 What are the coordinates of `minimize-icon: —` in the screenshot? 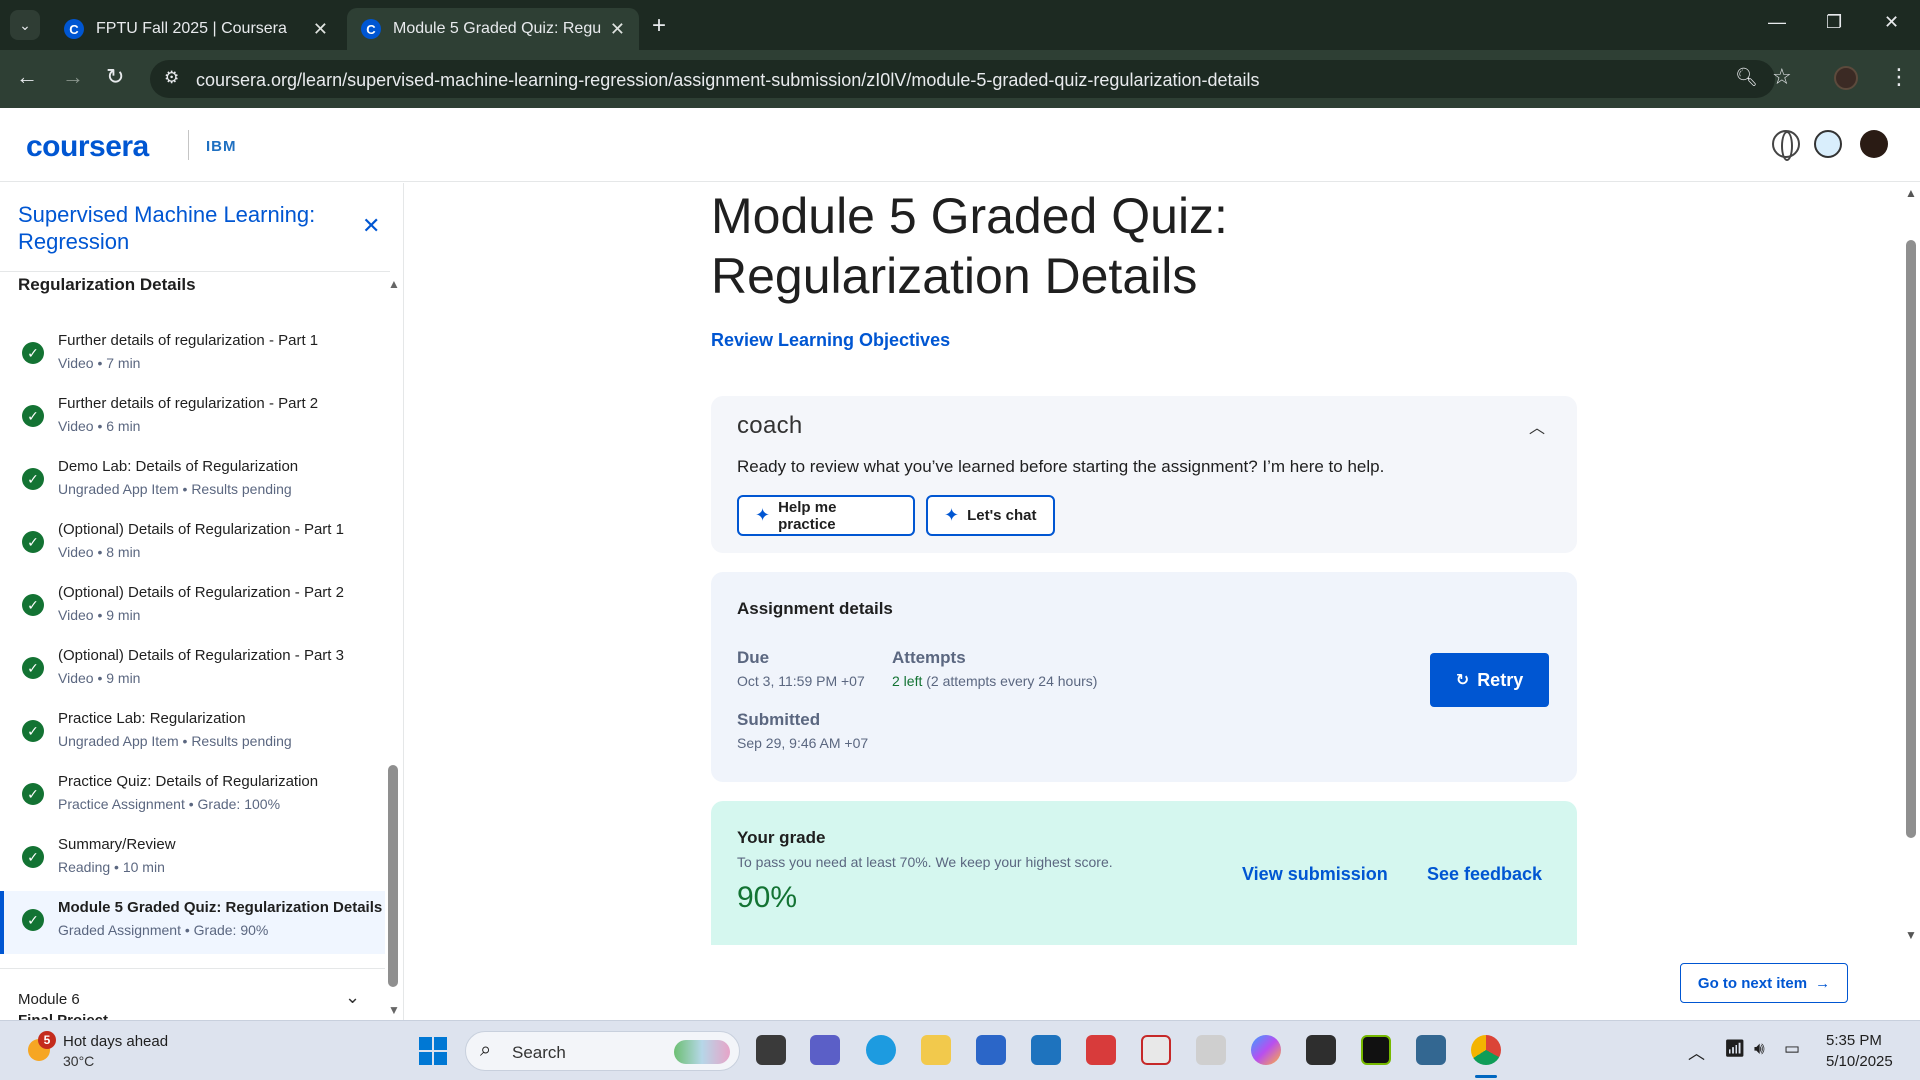 It's located at (1777, 22).